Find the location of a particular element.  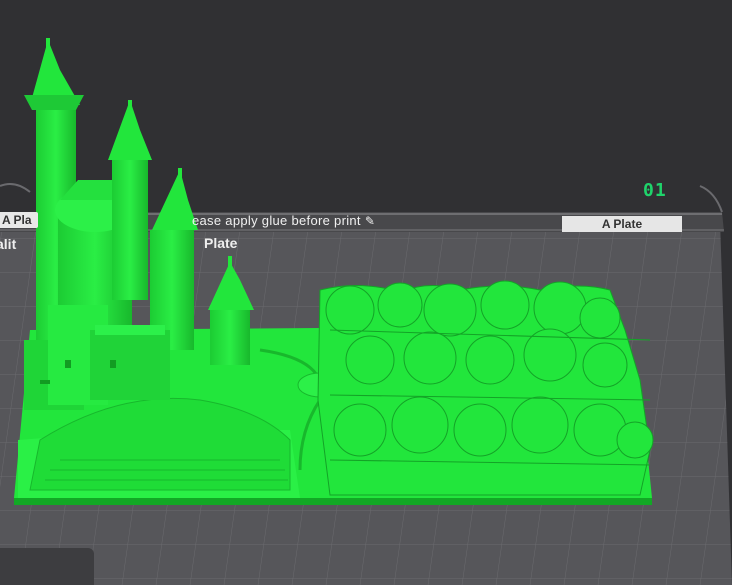

glue-notice: ease apply glue before print ✎ is located at coordinates (283, 220).